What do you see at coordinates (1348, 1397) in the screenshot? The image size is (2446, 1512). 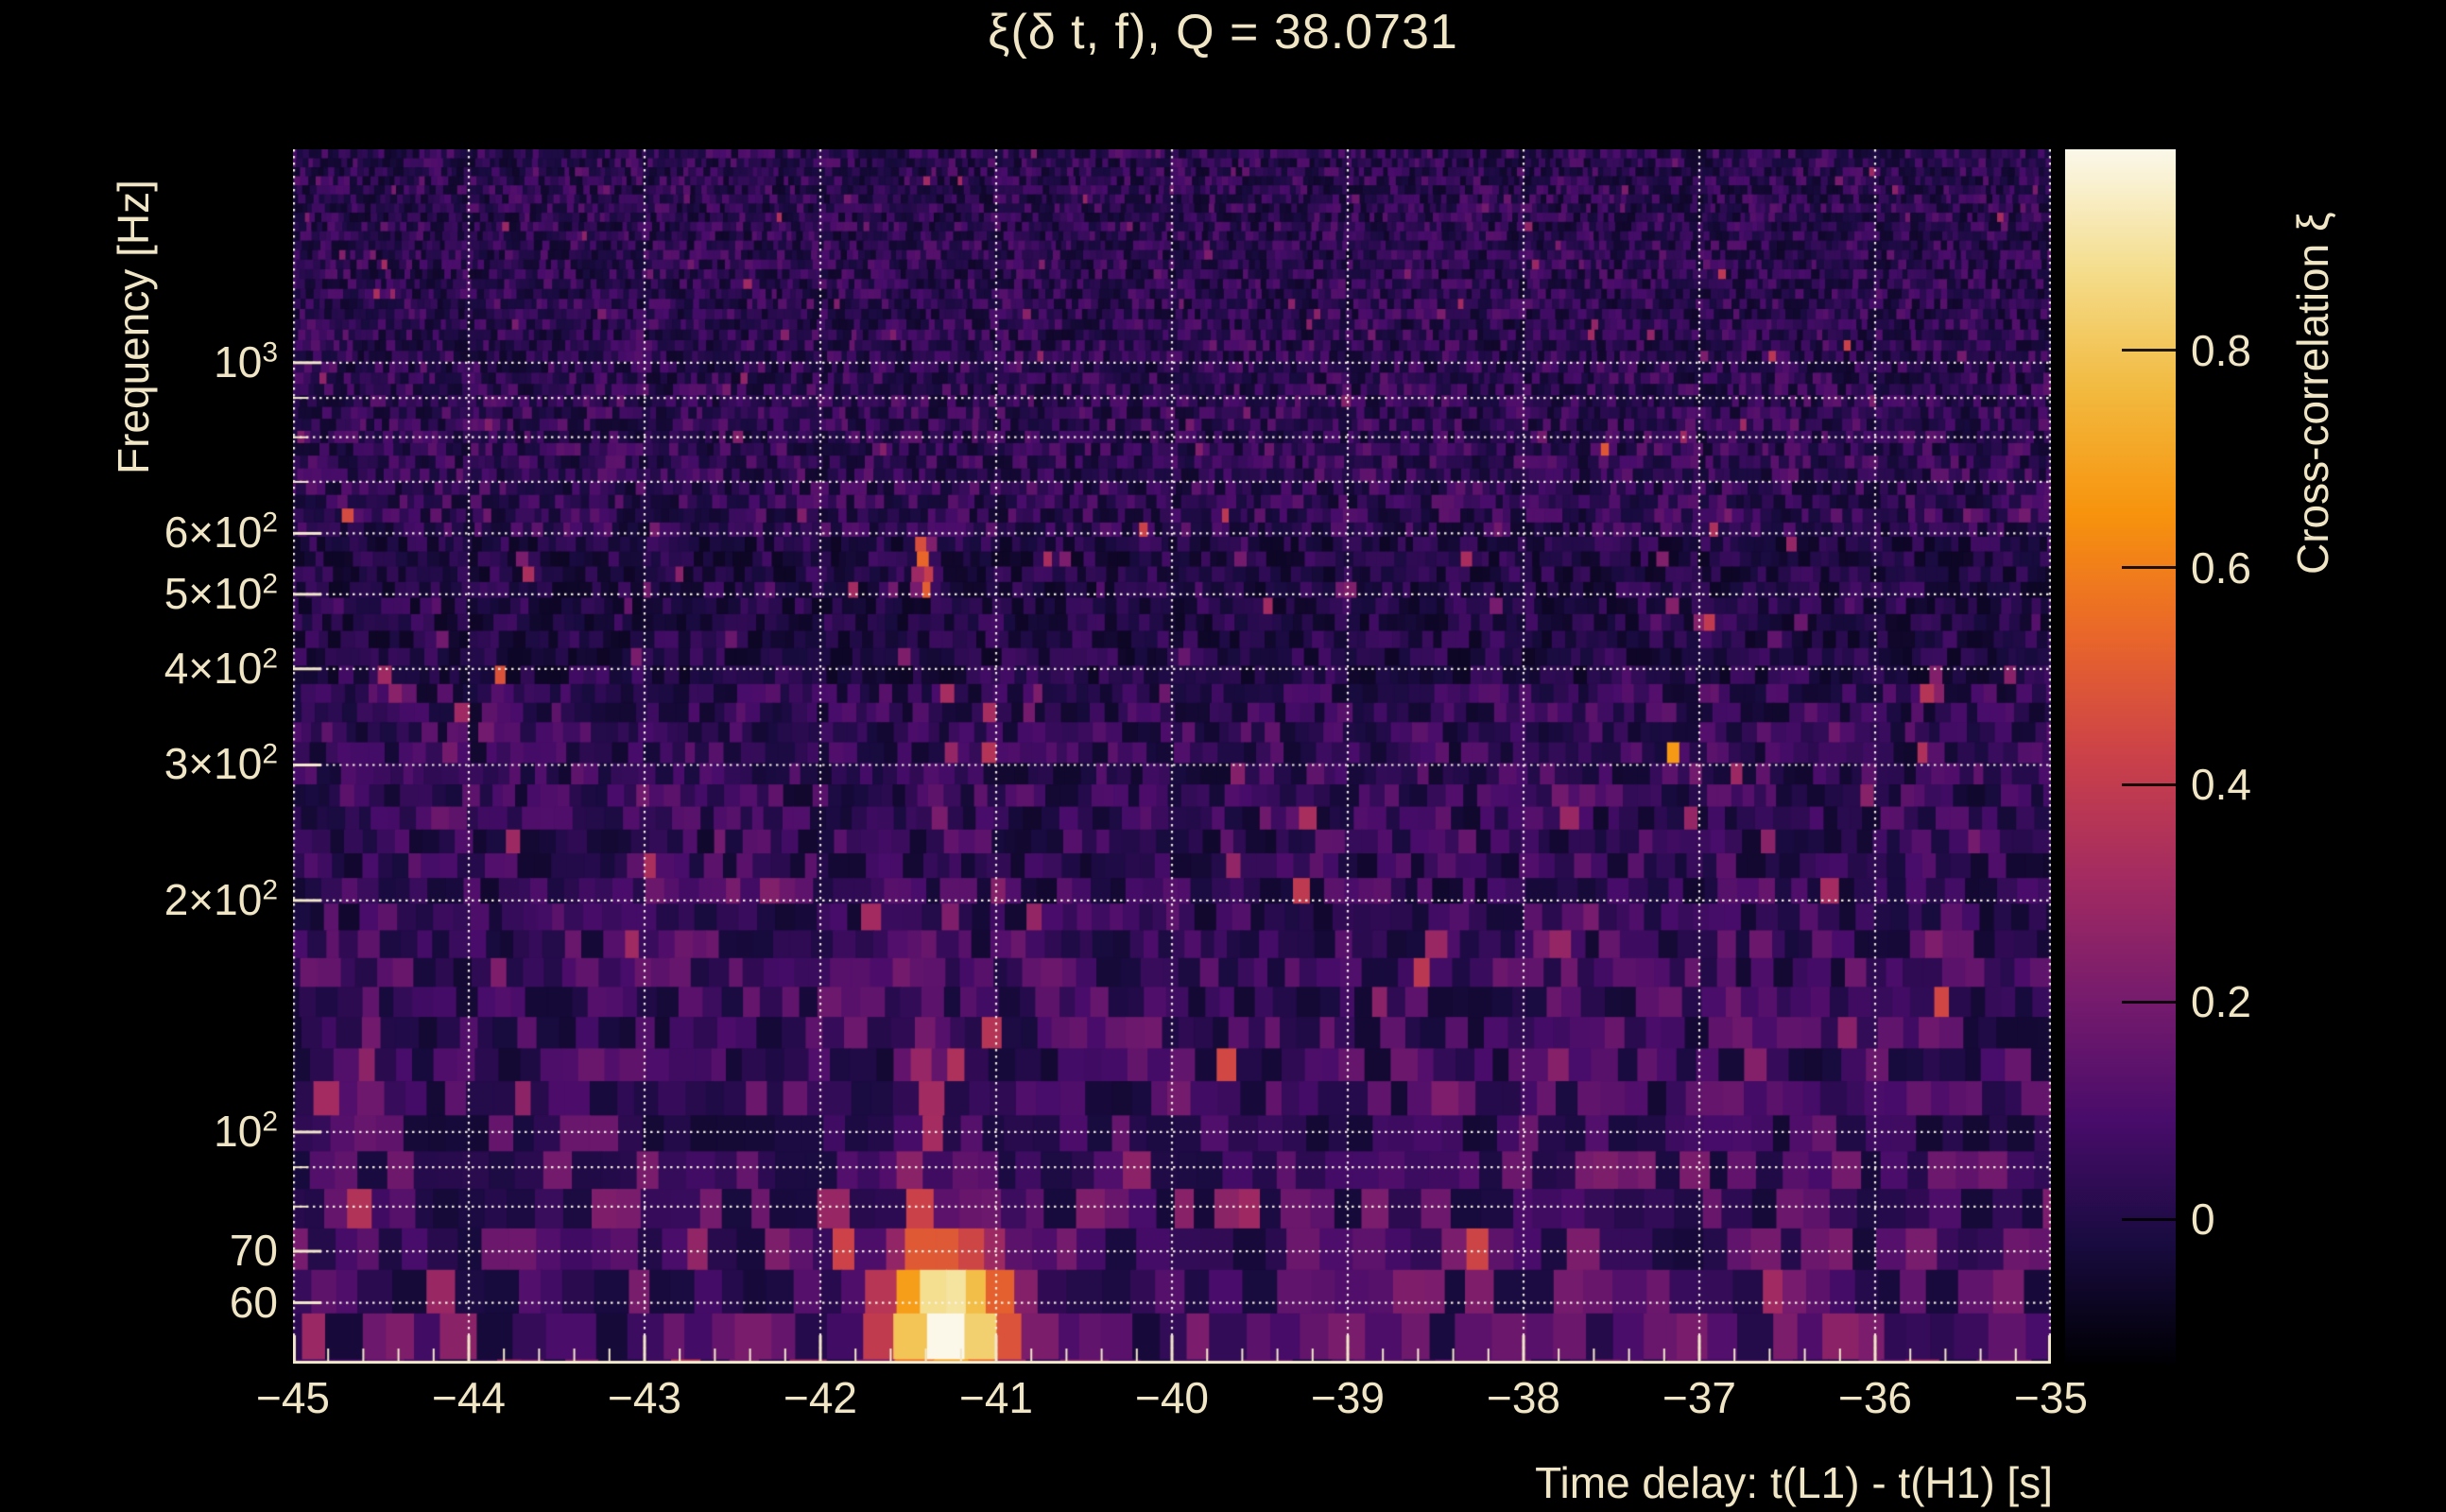 I see `x-tick-label: −39` at bounding box center [1348, 1397].